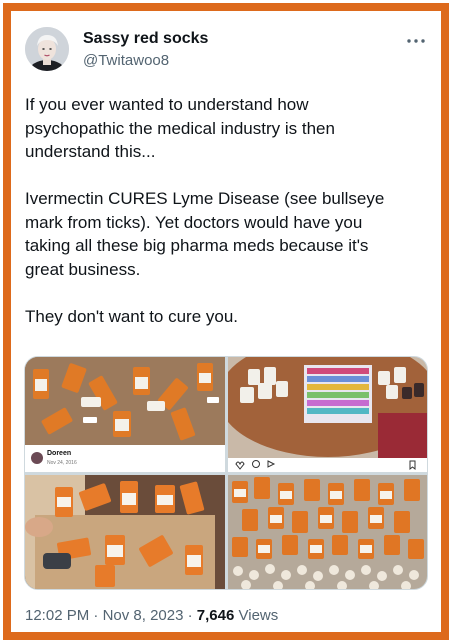 This screenshot has width=452, height=643. Describe the element at coordinates (143, 615) in the screenshot. I see `tweet-date: Nov 8, 2023` at that location.